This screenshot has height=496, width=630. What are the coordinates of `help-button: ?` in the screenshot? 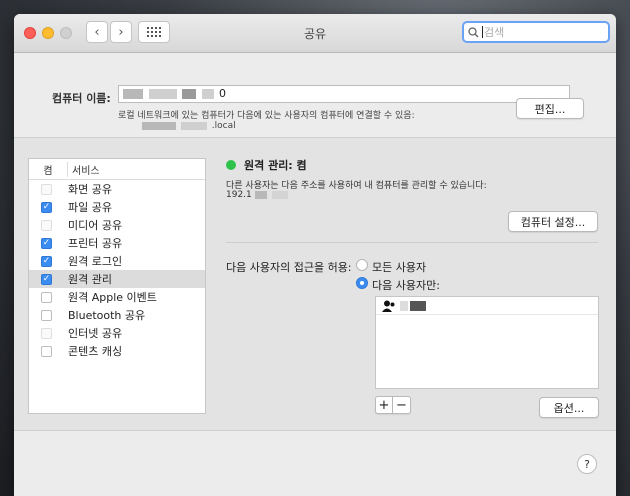 It's located at (587, 464).